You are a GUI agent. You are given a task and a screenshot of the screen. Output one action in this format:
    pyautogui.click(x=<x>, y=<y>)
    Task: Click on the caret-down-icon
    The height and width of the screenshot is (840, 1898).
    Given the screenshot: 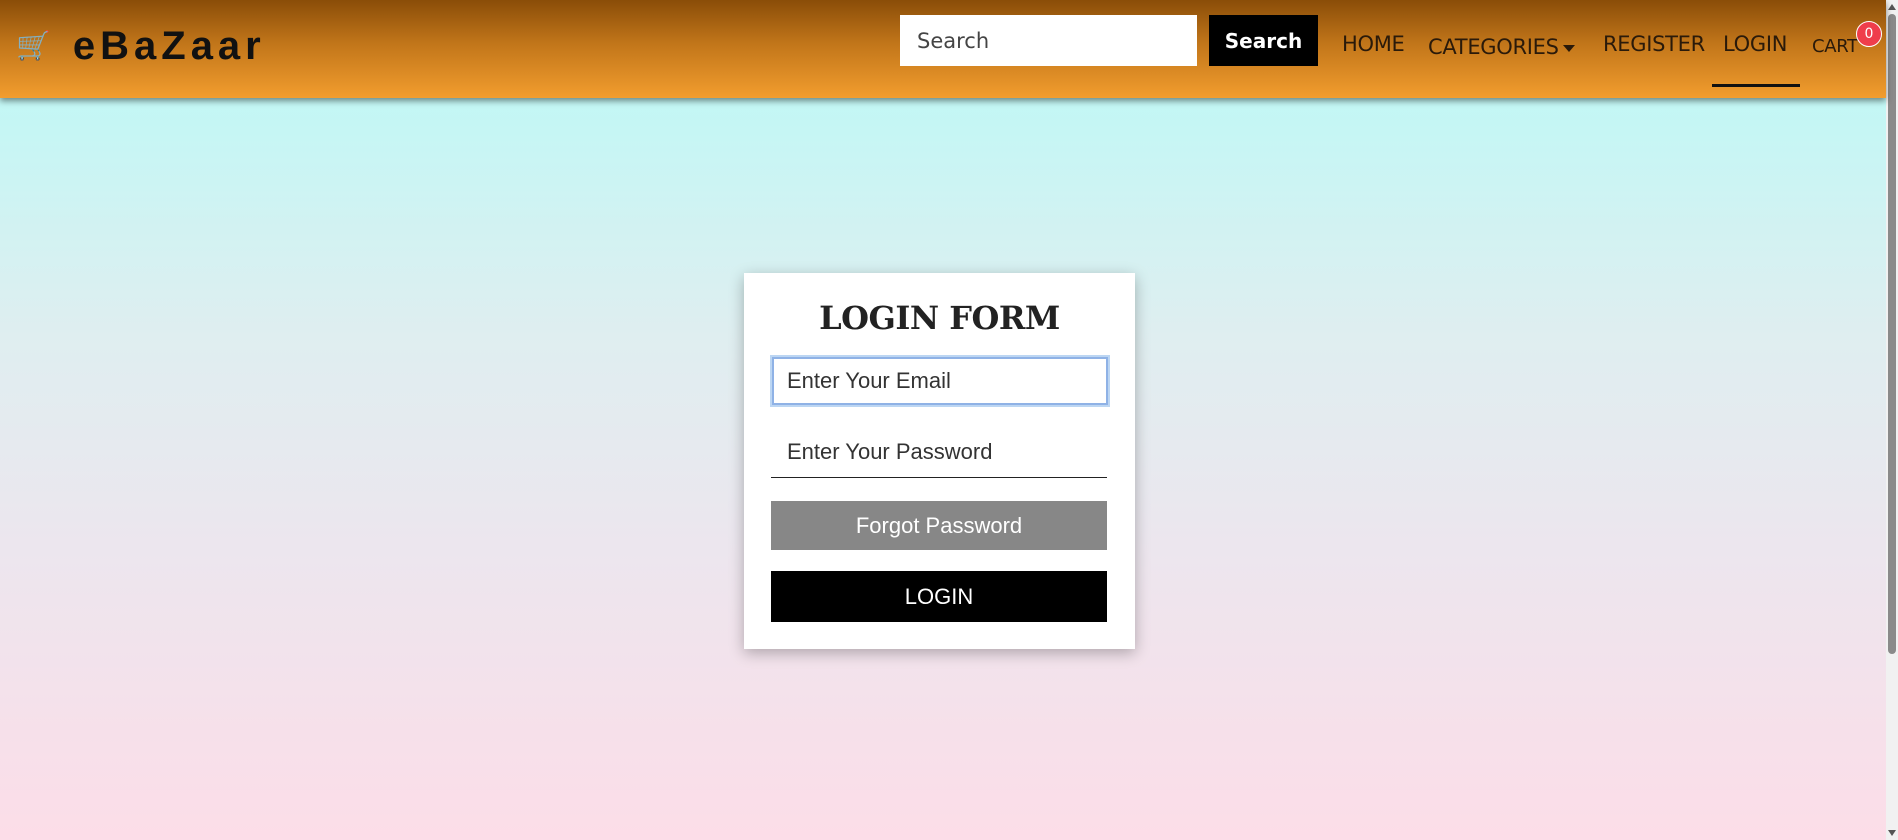 What is the action you would take?
    pyautogui.click(x=1568, y=48)
    